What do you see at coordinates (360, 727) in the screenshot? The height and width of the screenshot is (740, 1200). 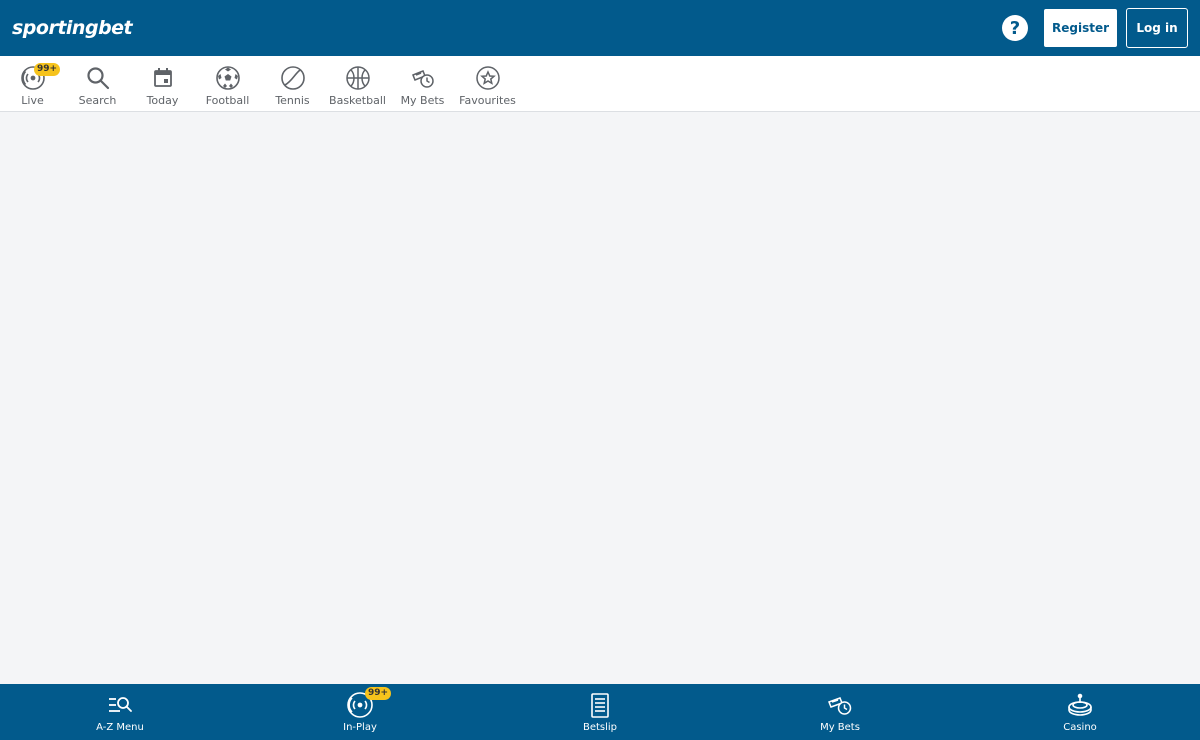 I see `bottom-nav-label: In-Play` at bounding box center [360, 727].